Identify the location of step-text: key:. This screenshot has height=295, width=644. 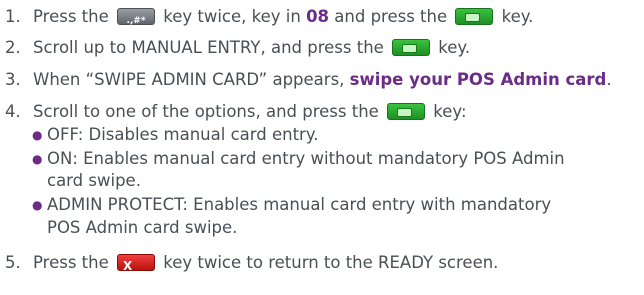
(447, 111).